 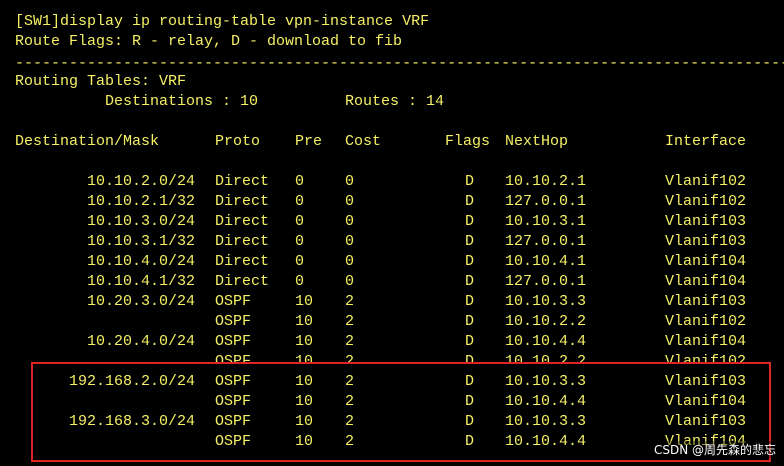 What do you see at coordinates (392, 262) in the screenshot?
I see `table-row: 10.10.4.0/24 Direct 0 0 D 10.10.4.1 Vlanif104` at bounding box center [392, 262].